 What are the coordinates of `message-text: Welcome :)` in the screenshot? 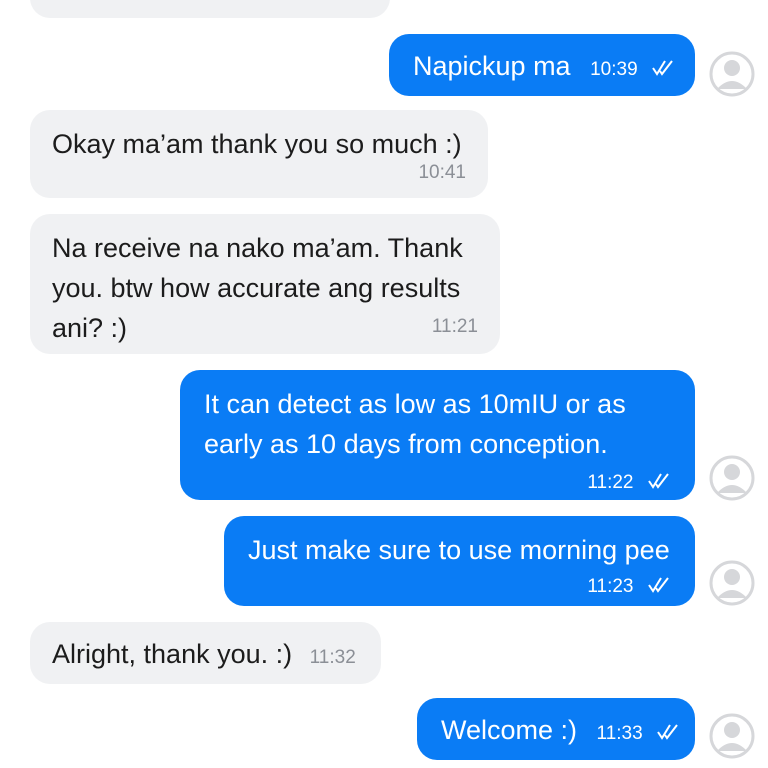 It's located at (509, 730).